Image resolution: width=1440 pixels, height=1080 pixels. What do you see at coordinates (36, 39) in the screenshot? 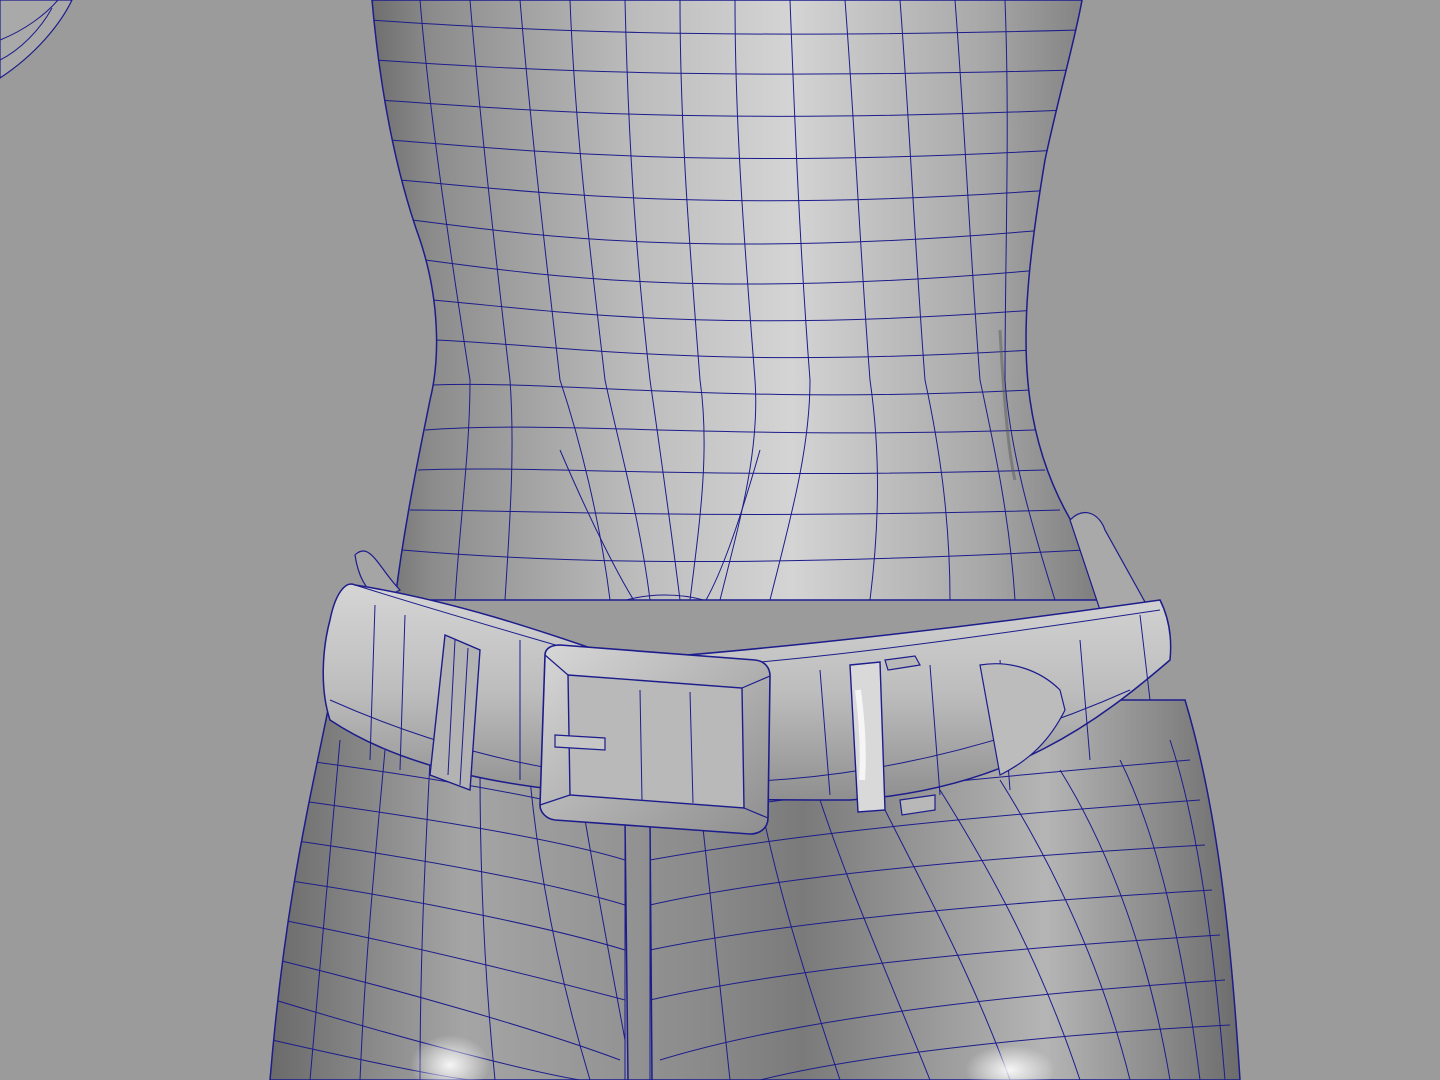
I see `left-arm-mesh` at bounding box center [36, 39].